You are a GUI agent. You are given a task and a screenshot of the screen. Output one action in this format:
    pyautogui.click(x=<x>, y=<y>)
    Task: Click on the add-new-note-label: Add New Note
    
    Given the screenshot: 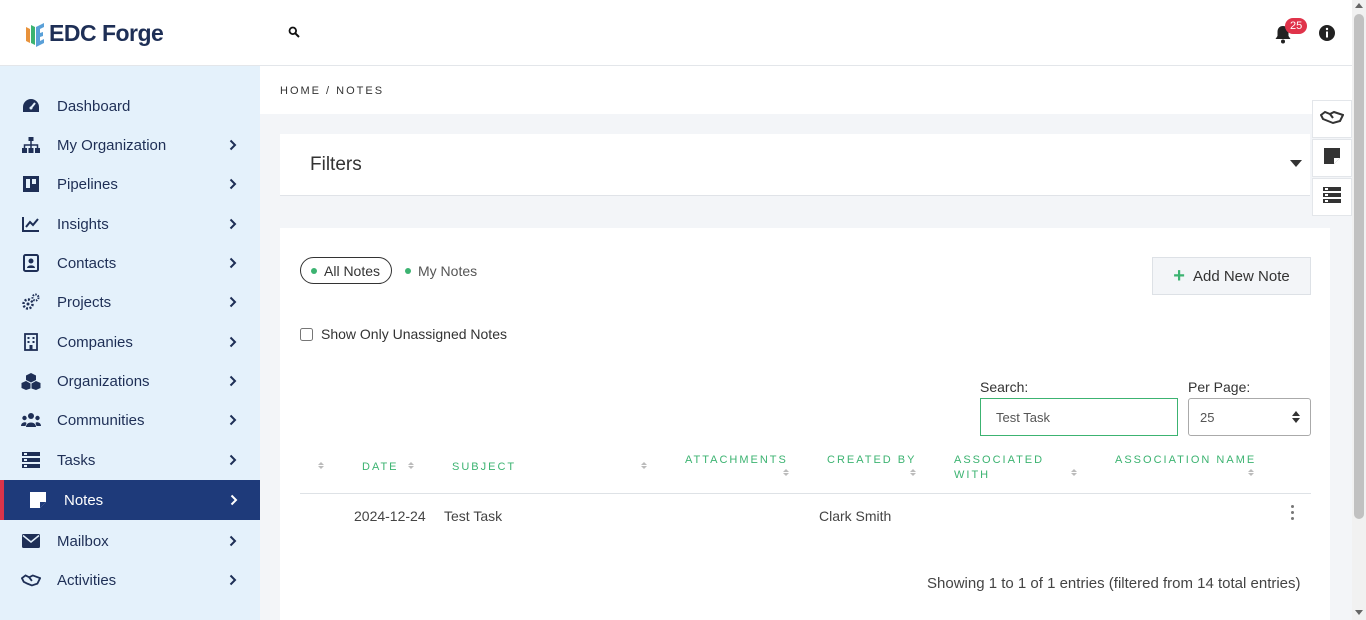 What is the action you would take?
    pyautogui.click(x=1241, y=276)
    